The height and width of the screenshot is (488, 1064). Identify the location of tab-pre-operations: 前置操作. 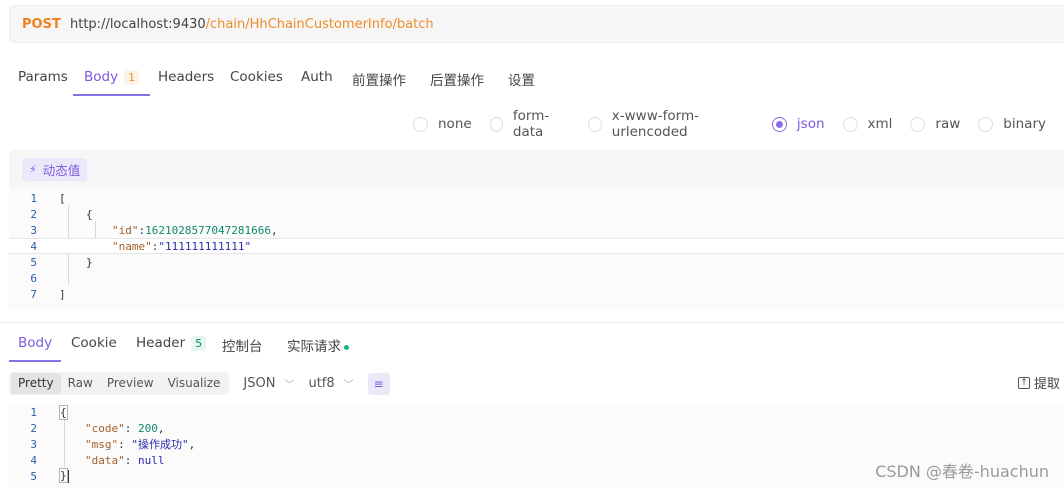
(379, 77).